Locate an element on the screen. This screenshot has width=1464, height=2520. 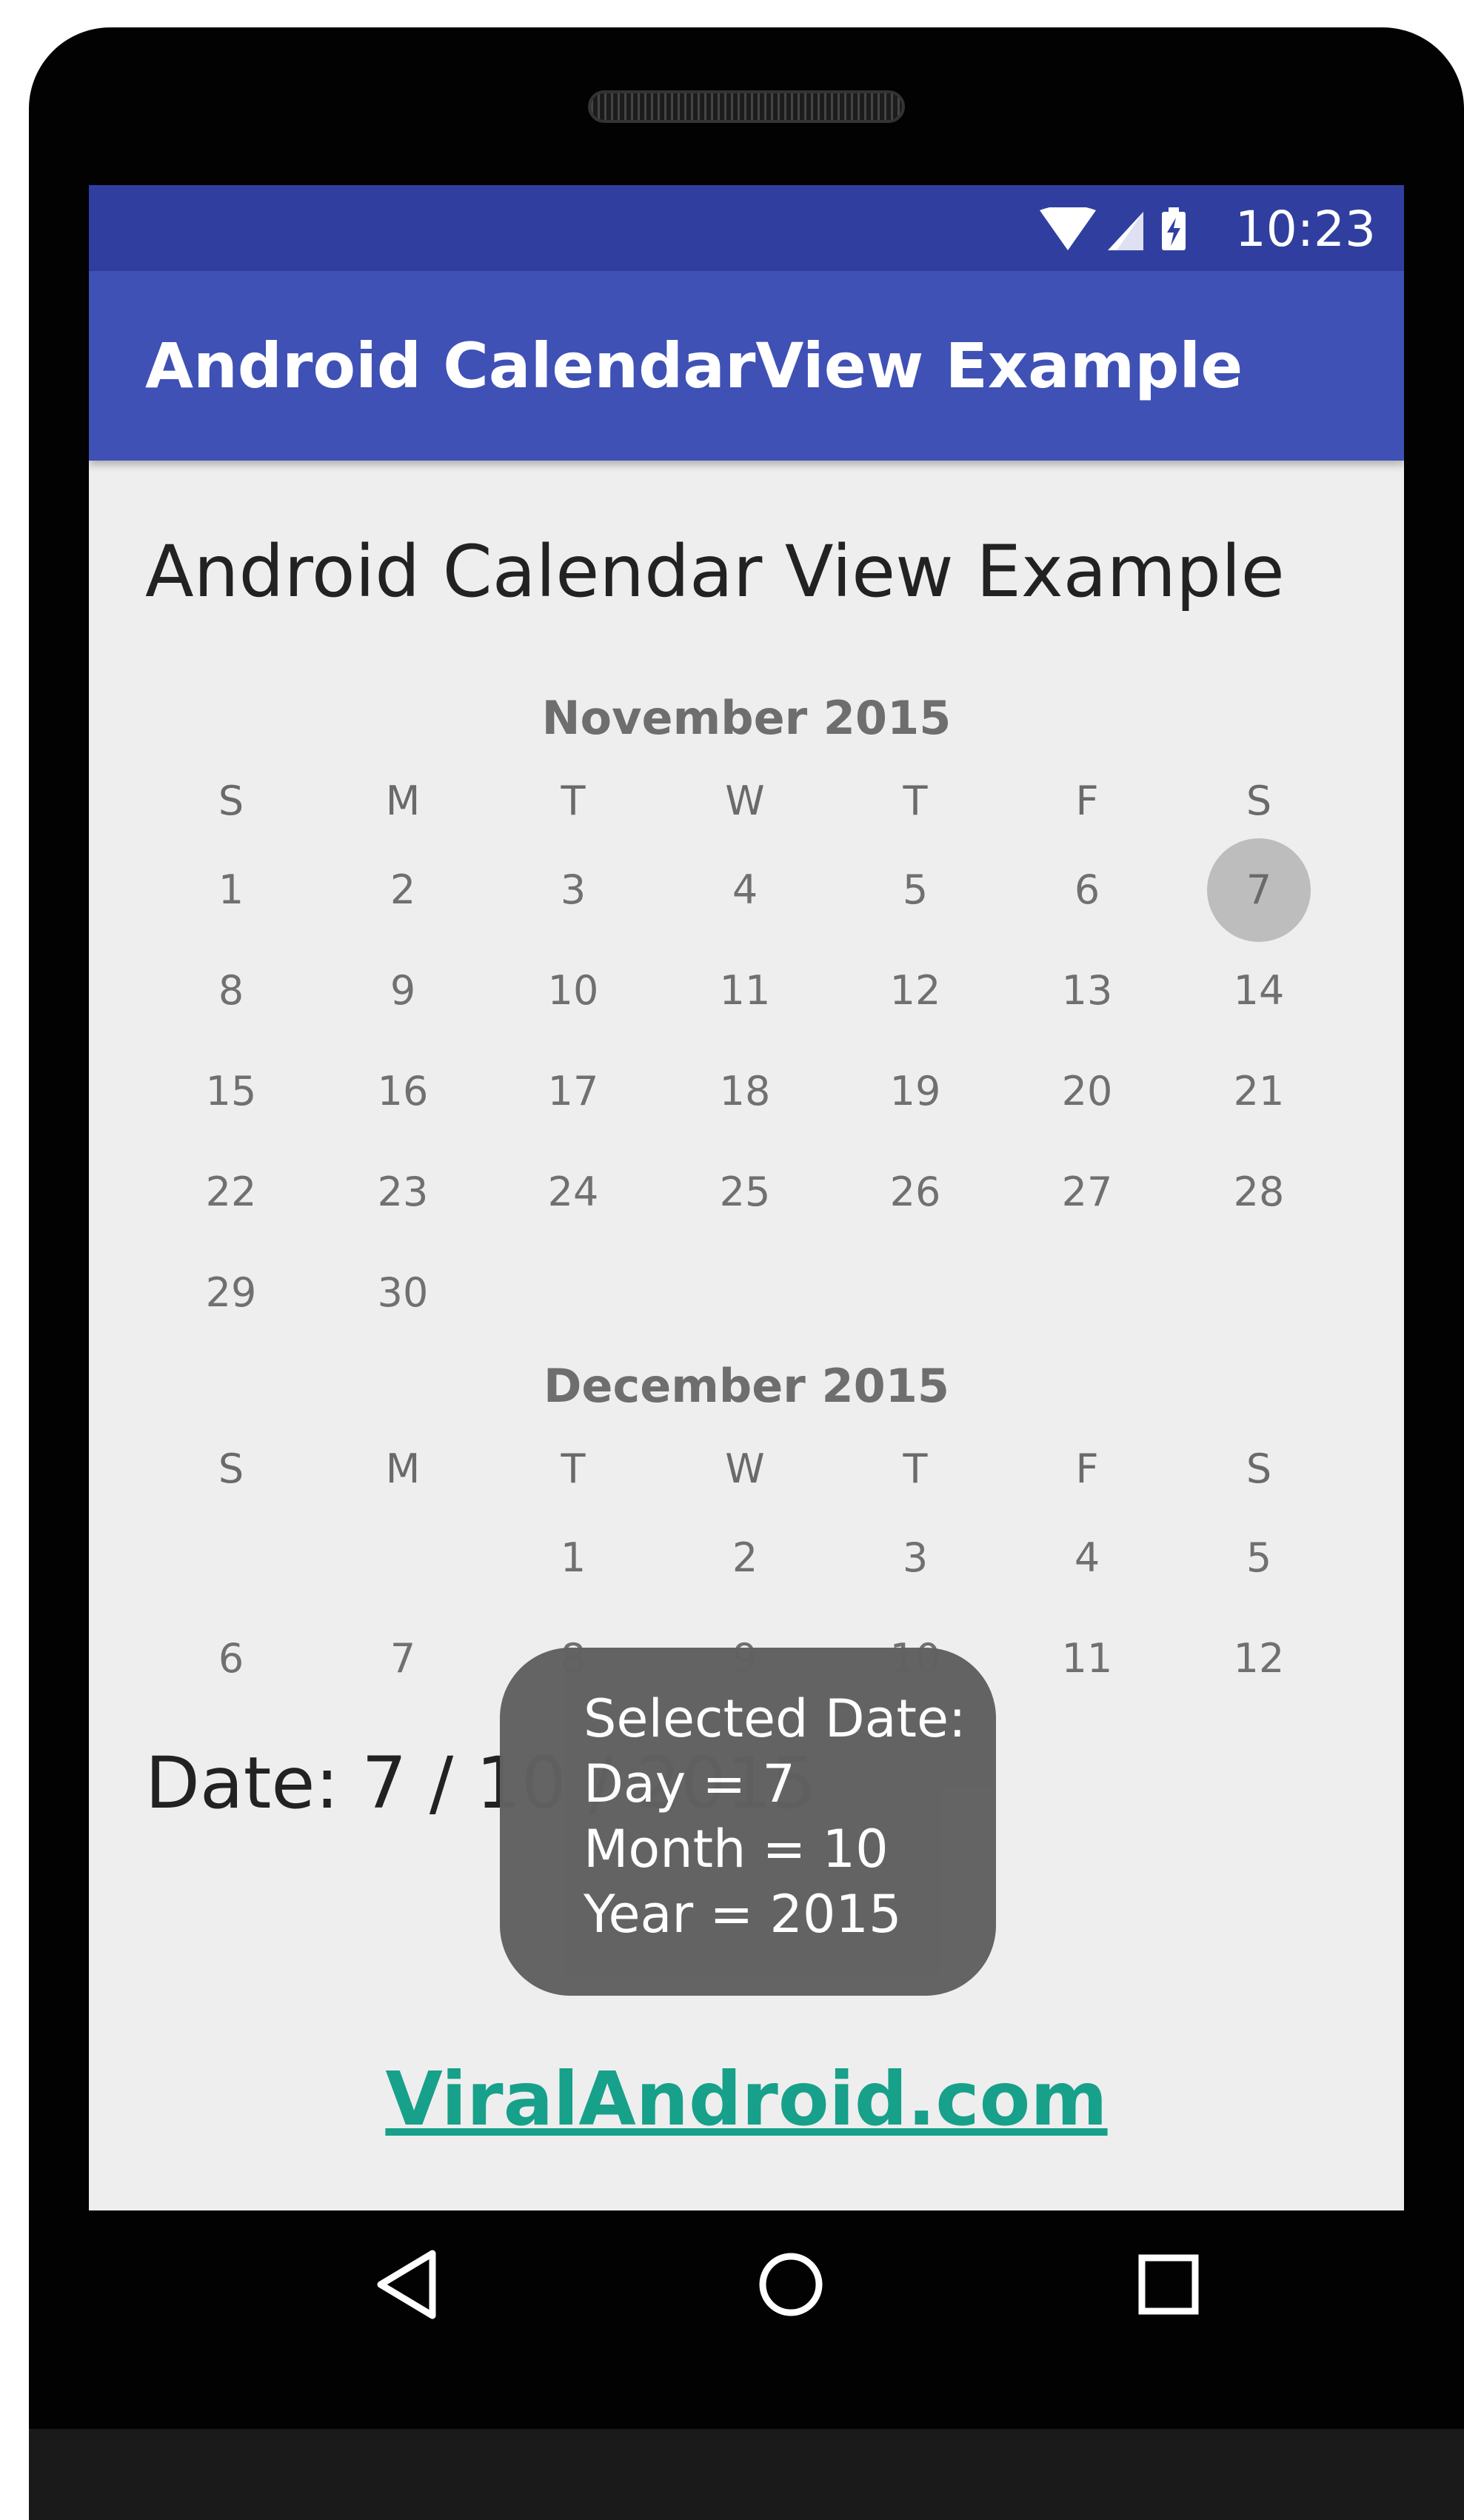
website-link: ViralAndroid.com is located at coordinates (746, 2099).